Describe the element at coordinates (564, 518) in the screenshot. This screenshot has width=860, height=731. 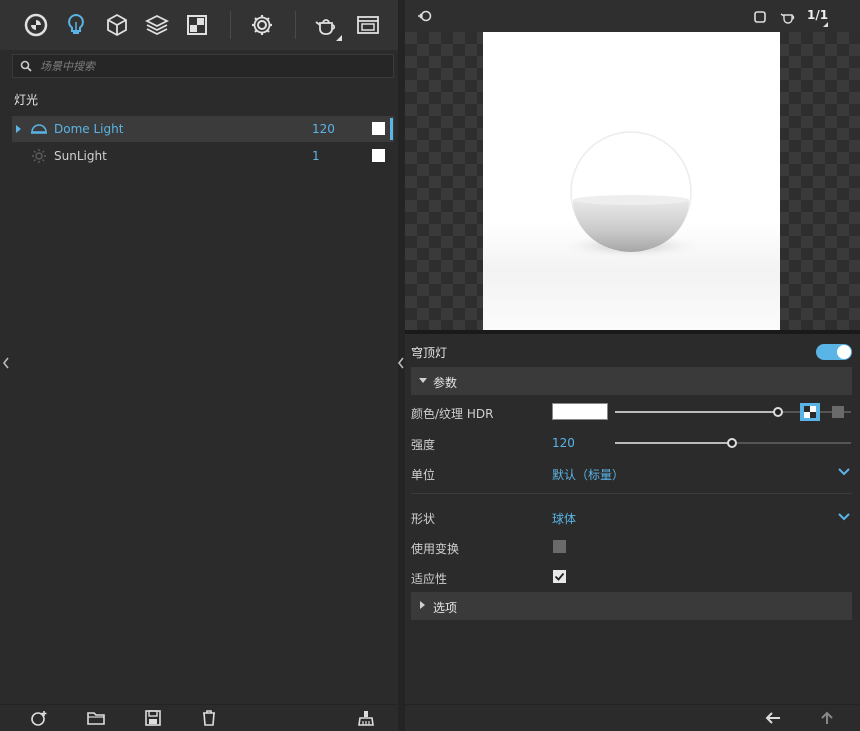
I see `shape-dropdown: 球体` at that location.